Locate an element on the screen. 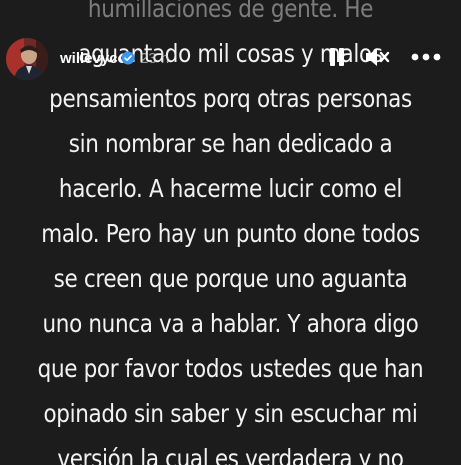  story-line: opinado sin saber y sin escuchar mi is located at coordinates (230, 413).